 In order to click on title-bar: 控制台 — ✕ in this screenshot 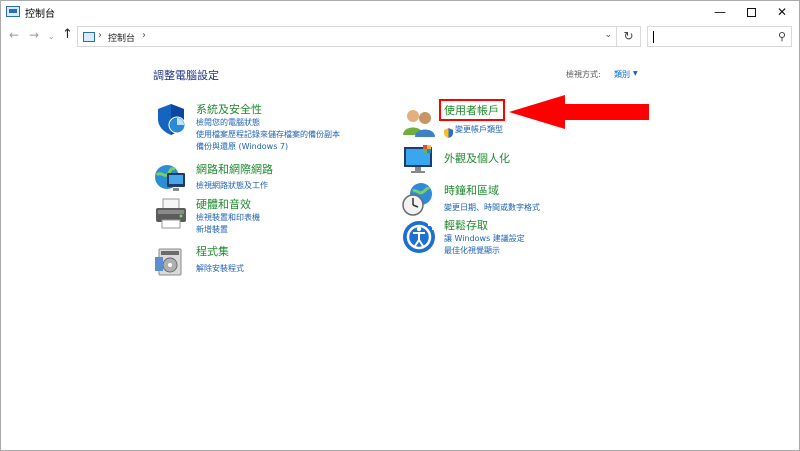, I will do `click(400, 12)`.